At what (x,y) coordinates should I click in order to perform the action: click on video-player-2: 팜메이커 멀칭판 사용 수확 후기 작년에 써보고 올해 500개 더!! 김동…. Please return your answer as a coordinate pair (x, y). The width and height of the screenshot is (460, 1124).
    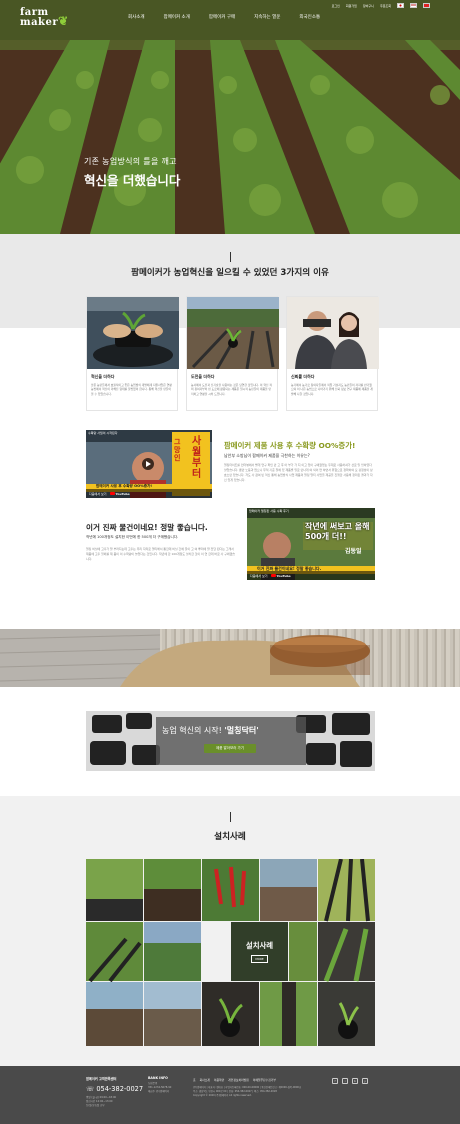
    Looking at the image, I should click on (311, 544).